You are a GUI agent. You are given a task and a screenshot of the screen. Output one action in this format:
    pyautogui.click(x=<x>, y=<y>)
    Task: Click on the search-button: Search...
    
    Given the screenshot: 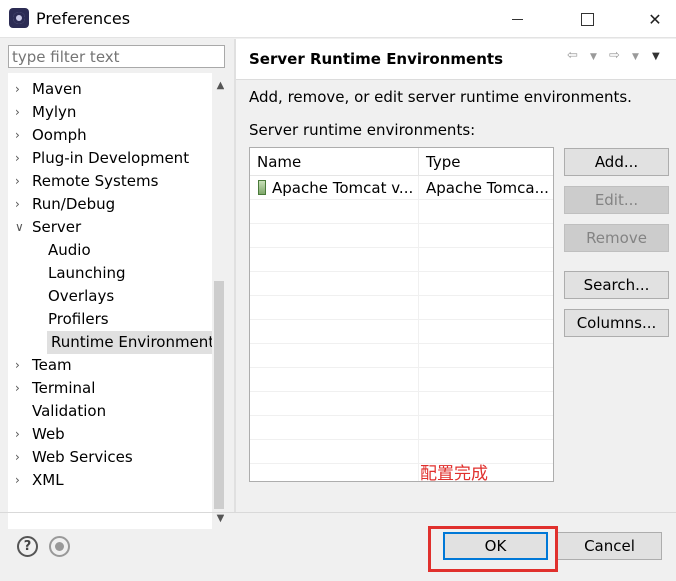 What is the action you would take?
    pyautogui.click(x=616, y=285)
    